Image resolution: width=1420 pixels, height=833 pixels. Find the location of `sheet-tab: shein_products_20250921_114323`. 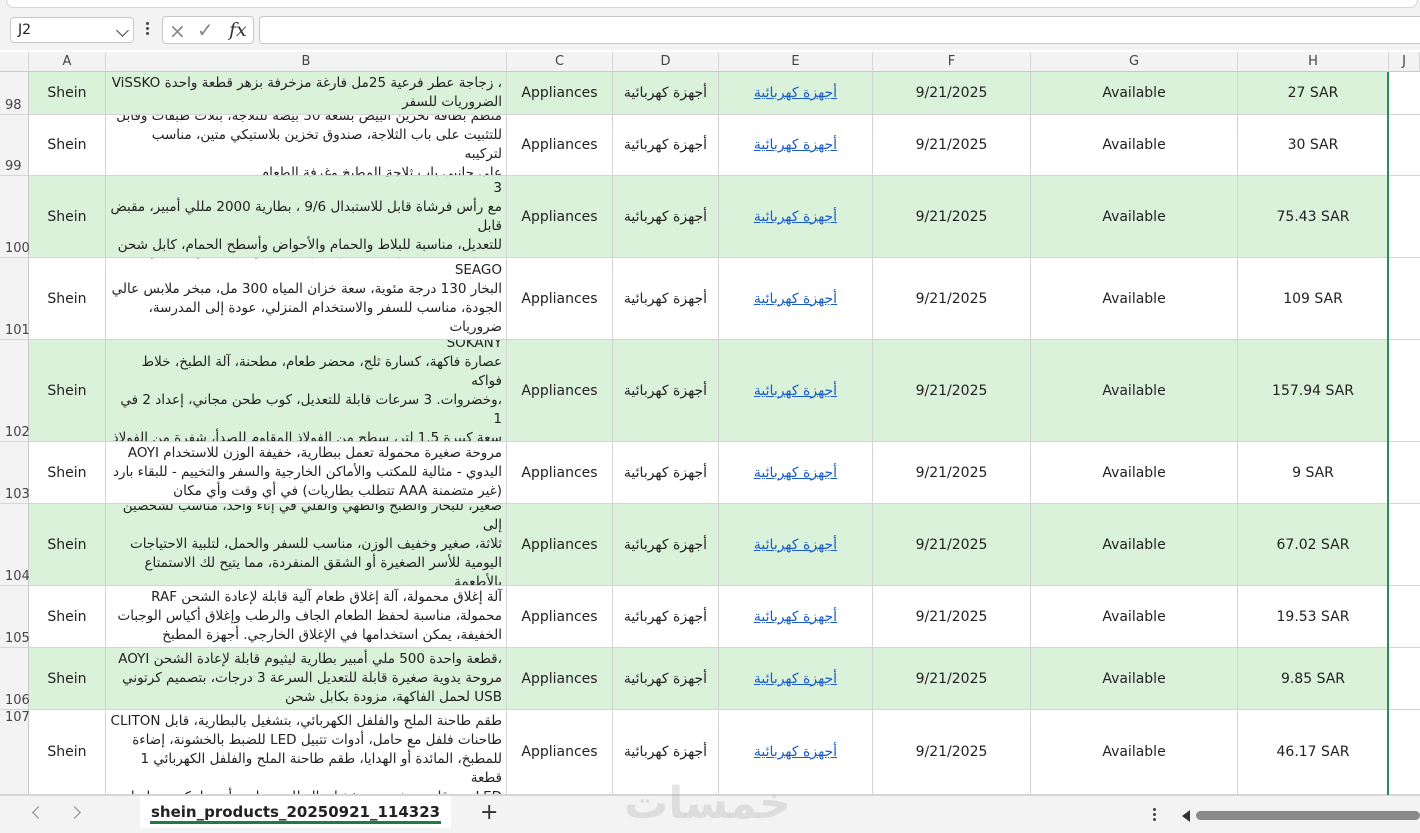

sheet-tab: shein_products_20250921_114323 is located at coordinates (296, 812).